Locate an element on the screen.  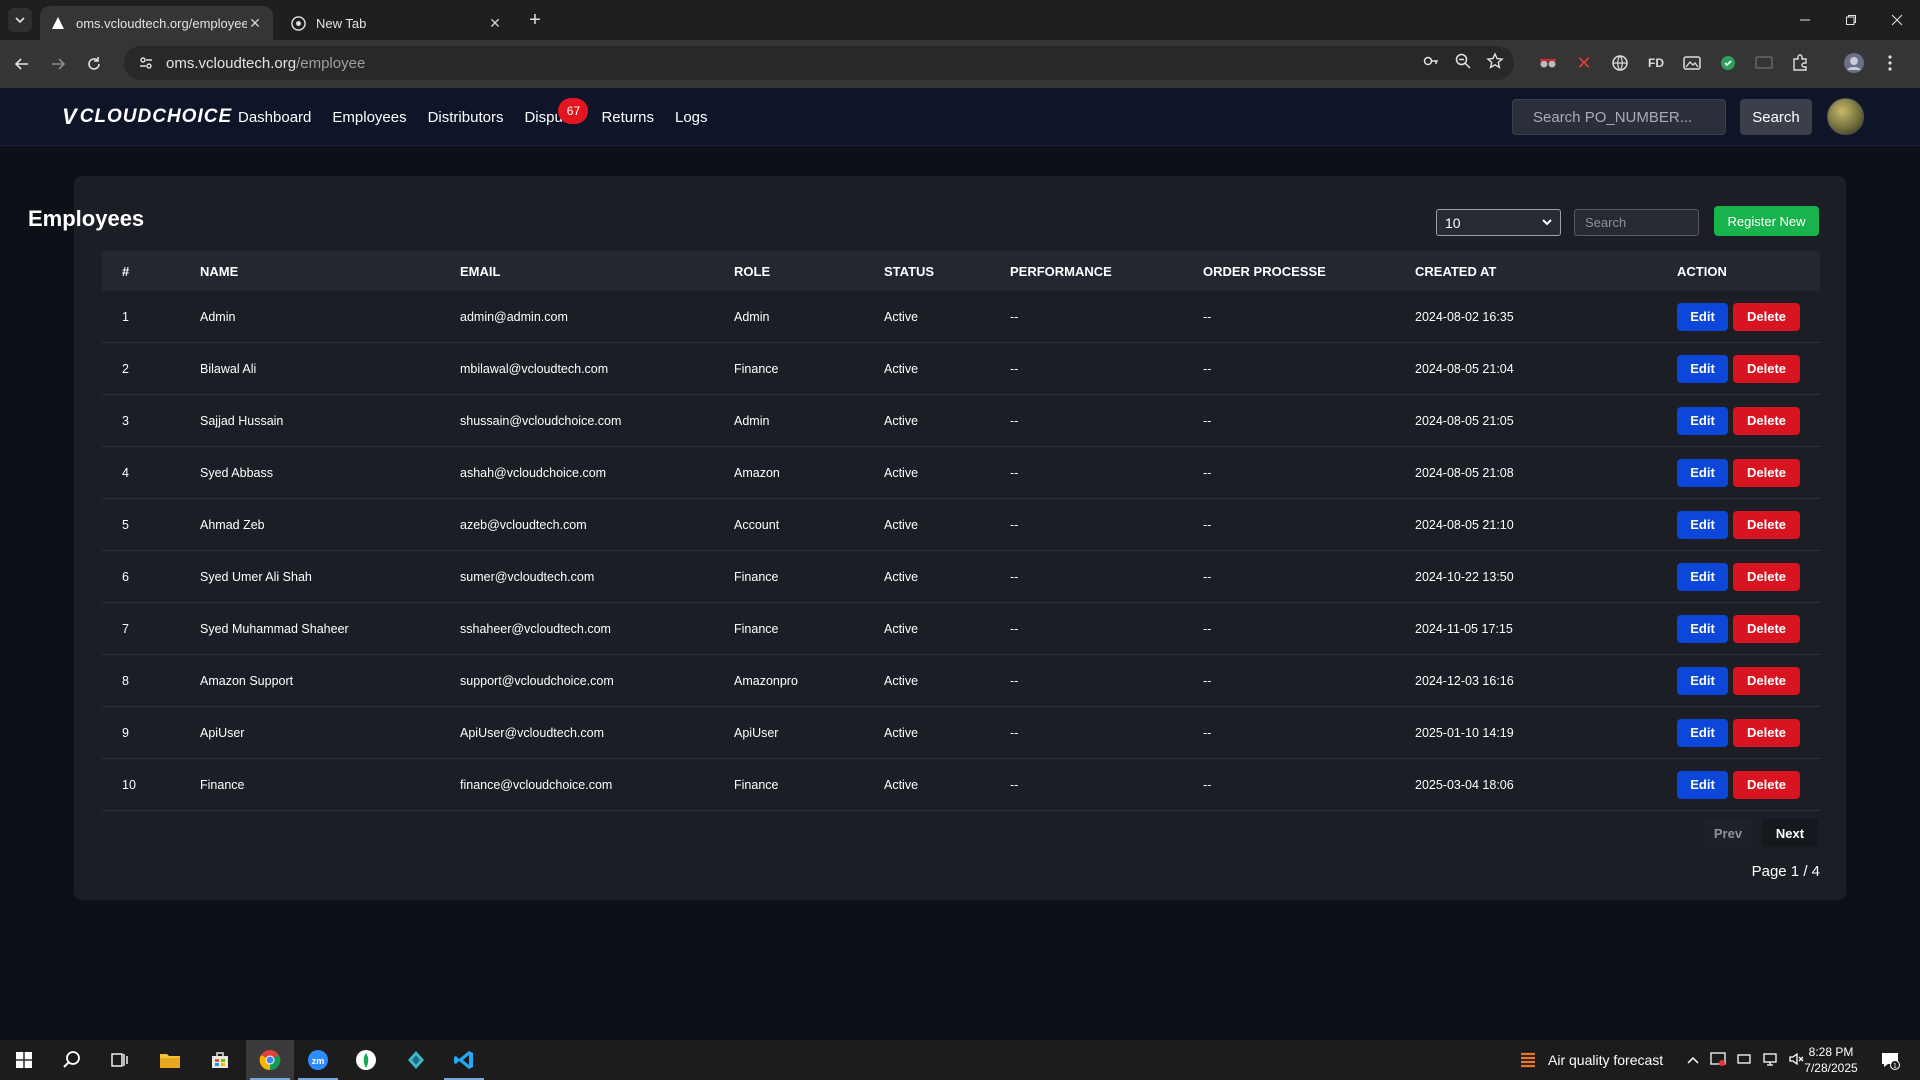
globe-extension-icon is located at coordinates (1620, 63).